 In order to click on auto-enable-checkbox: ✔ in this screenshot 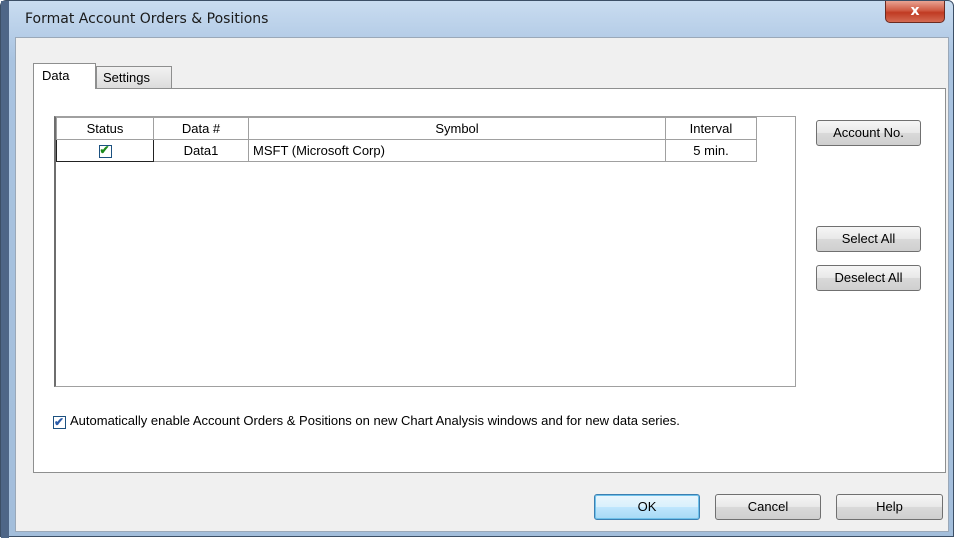, I will do `click(59, 422)`.